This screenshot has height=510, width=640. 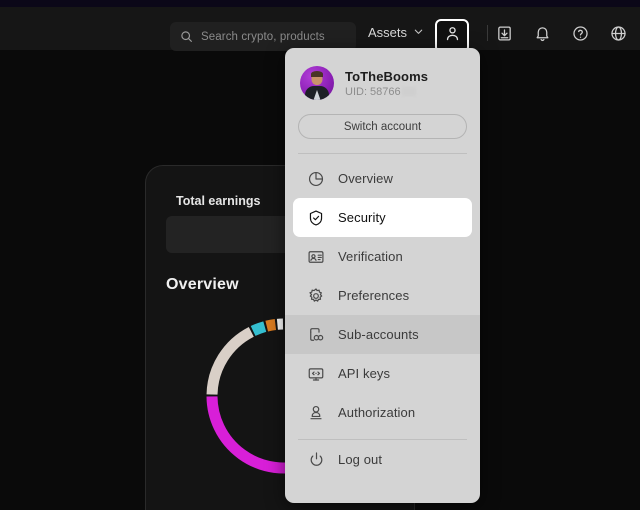 What do you see at coordinates (408, 91) in the screenshot?
I see `uid-redaction` at bounding box center [408, 91].